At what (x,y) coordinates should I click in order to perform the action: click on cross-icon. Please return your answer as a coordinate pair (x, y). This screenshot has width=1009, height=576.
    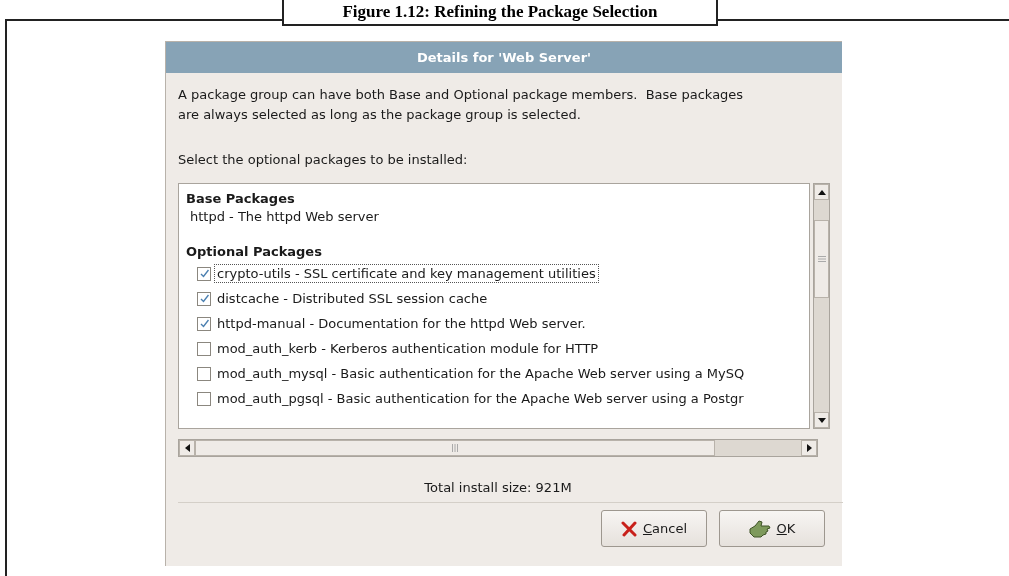
    Looking at the image, I should click on (628, 528).